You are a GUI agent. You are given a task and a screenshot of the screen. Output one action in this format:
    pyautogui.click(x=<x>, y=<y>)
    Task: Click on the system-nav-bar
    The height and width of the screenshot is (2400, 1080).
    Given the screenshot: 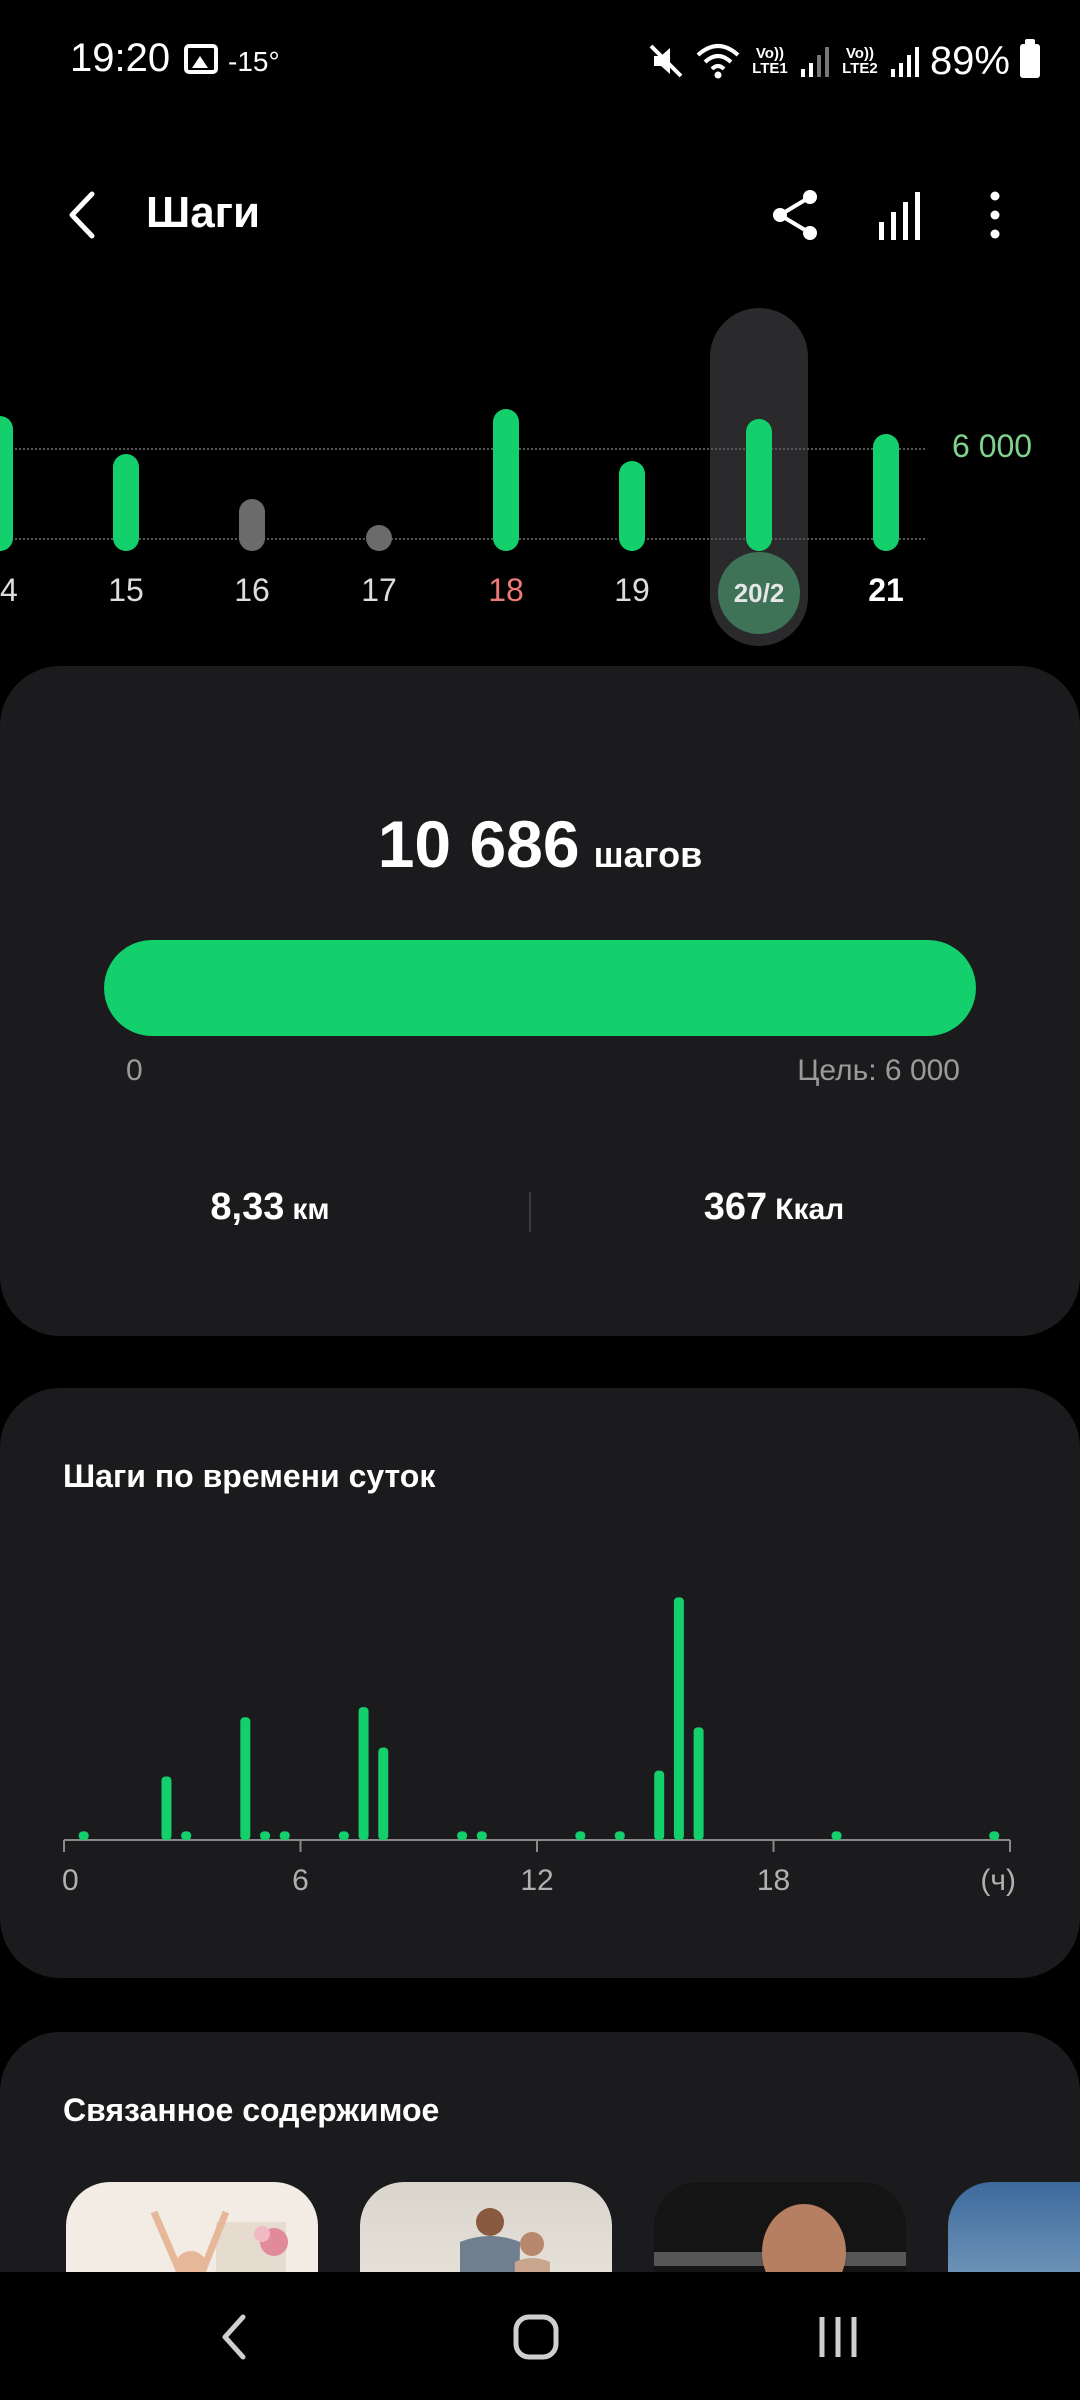 What is the action you would take?
    pyautogui.click(x=540, y=2336)
    